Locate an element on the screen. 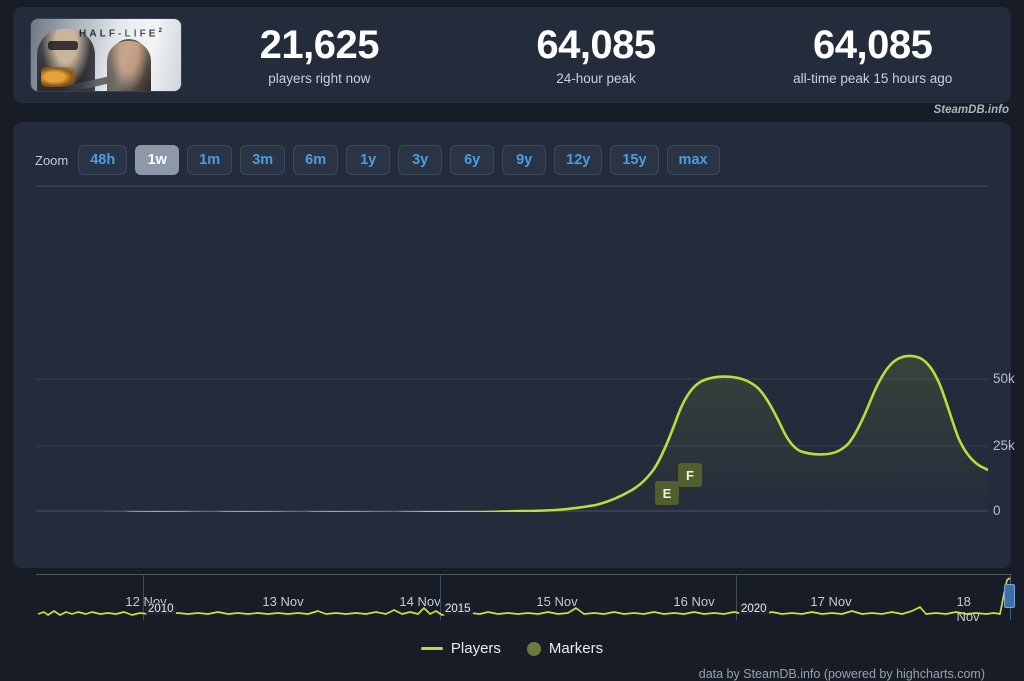 The image size is (1024, 681). legend-line-icon is located at coordinates (431, 648).